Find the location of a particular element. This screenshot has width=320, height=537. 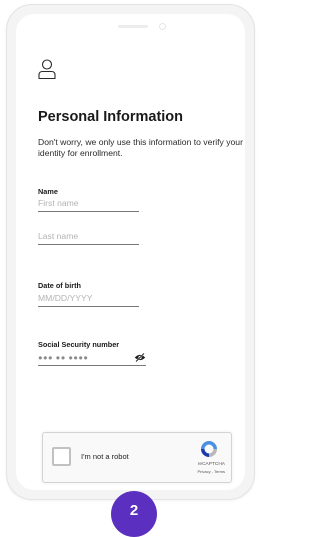

recaptcha-label: I'm not a robot is located at coordinates (105, 456).